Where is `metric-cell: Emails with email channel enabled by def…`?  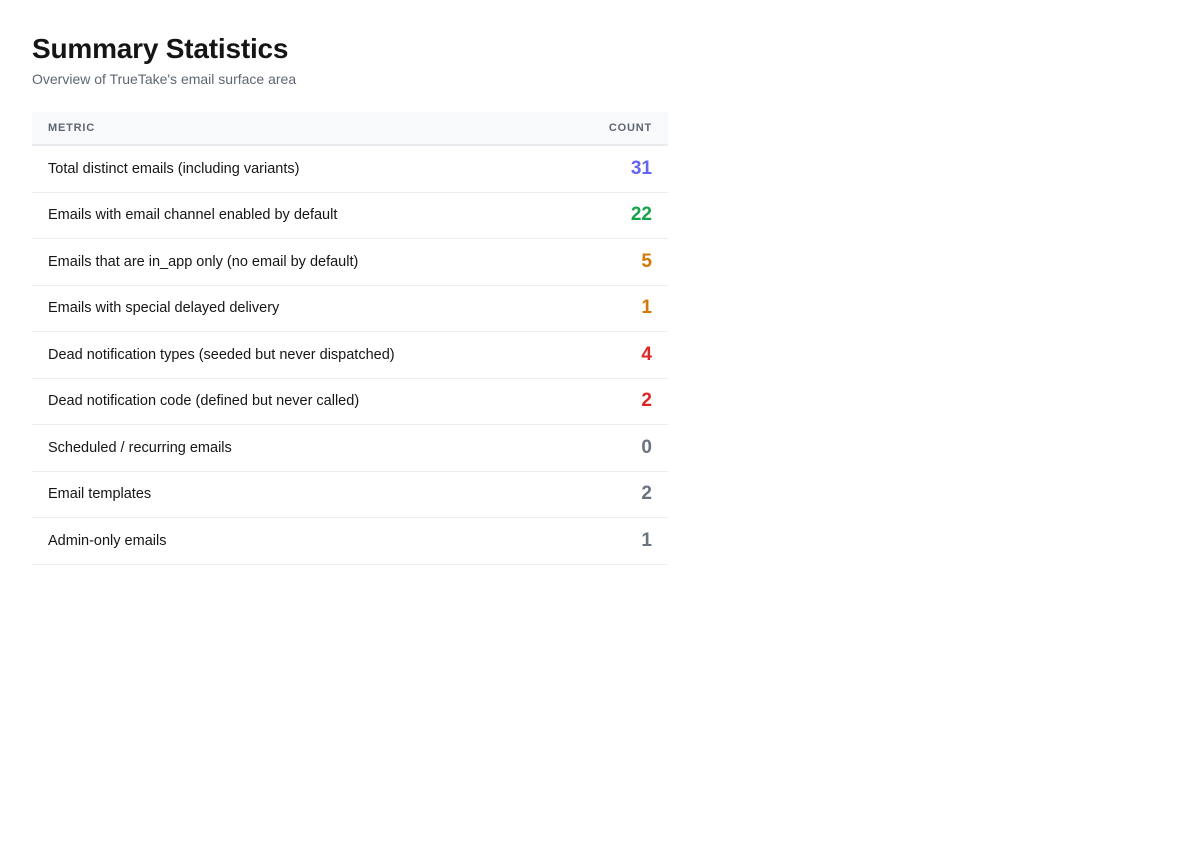
metric-cell: Emails with email channel enabled by def… is located at coordinates (297, 215).